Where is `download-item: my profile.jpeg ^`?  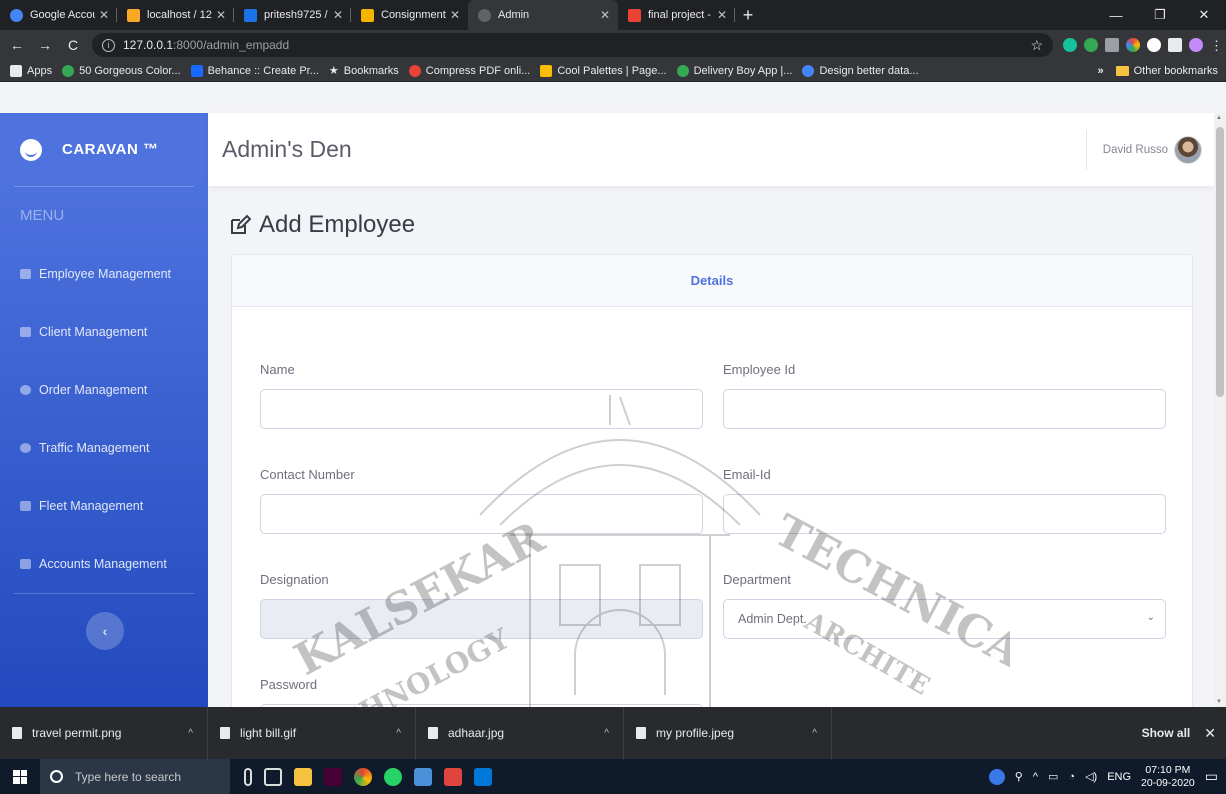 download-item: my profile.jpeg ^ is located at coordinates (728, 733).